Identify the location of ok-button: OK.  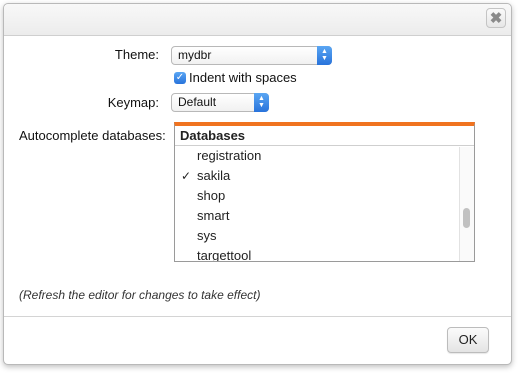
(468, 340).